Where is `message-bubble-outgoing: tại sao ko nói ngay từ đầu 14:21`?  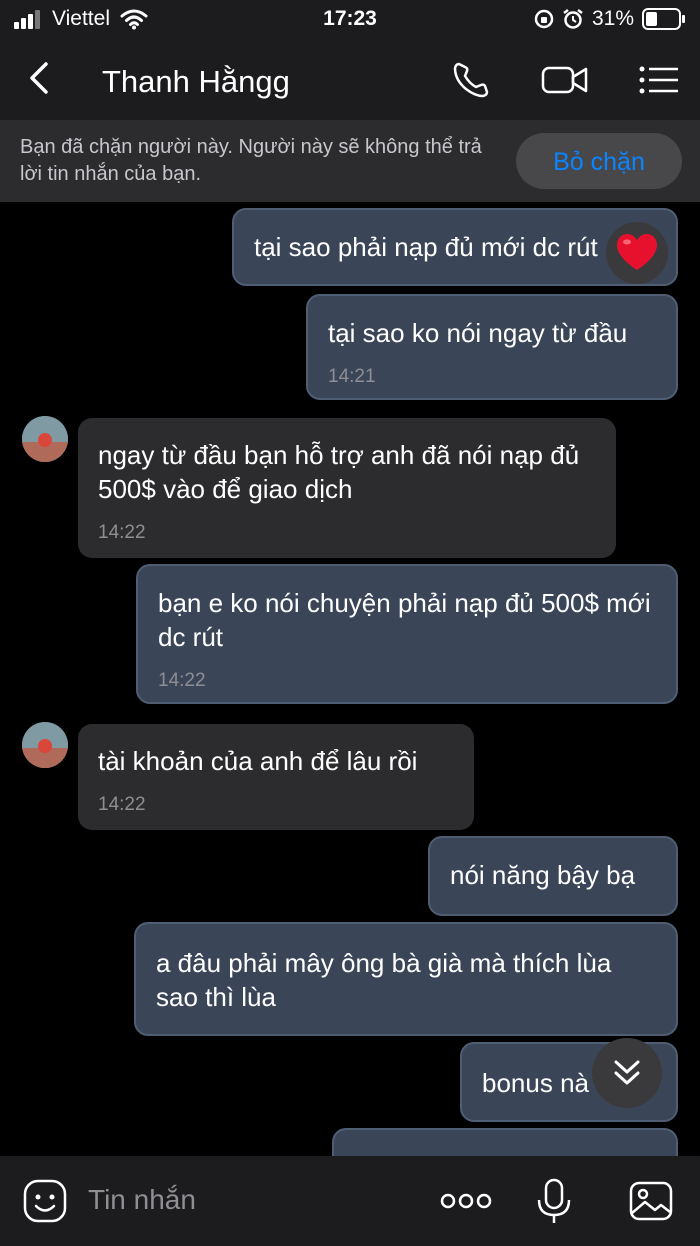
message-bubble-outgoing: tại sao ko nói ngay từ đầu 14:21 is located at coordinates (492, 347).